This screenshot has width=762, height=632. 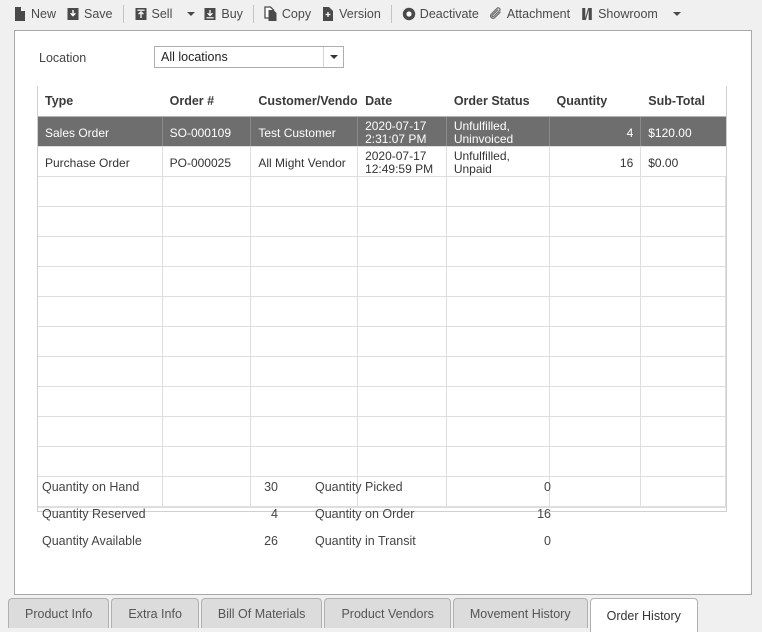 What do you see at coordinates (387, 613) in the screenshot?
I see `tab-product-vendors: Product Vendors` at bounding box center [387, 613].